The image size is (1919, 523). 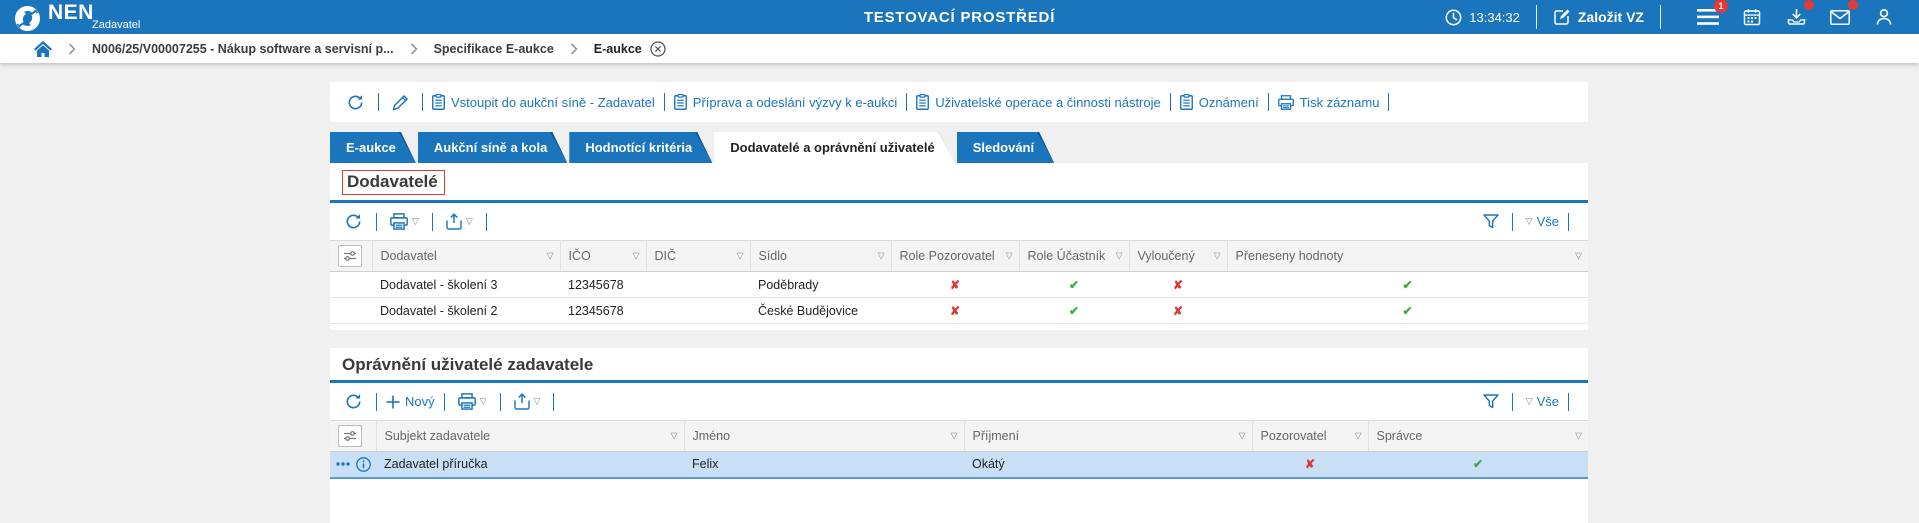 I want to click on row-menu-button, so click(x=342, y=464).